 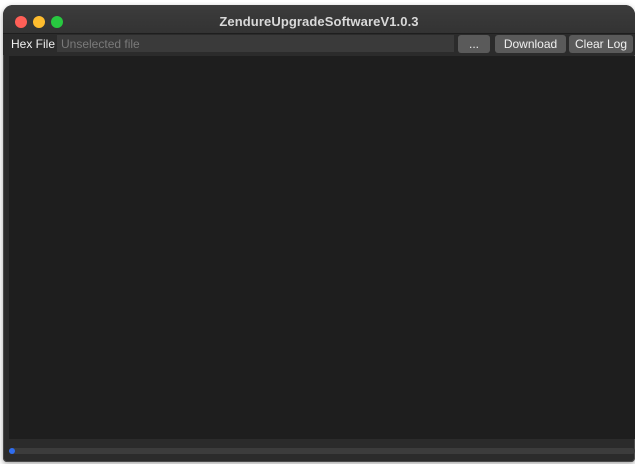 What do you see at coordinates (601, 44) in the screenshot?
I see `clear-log-button: Clear Log` at bounding box center [601, 44].